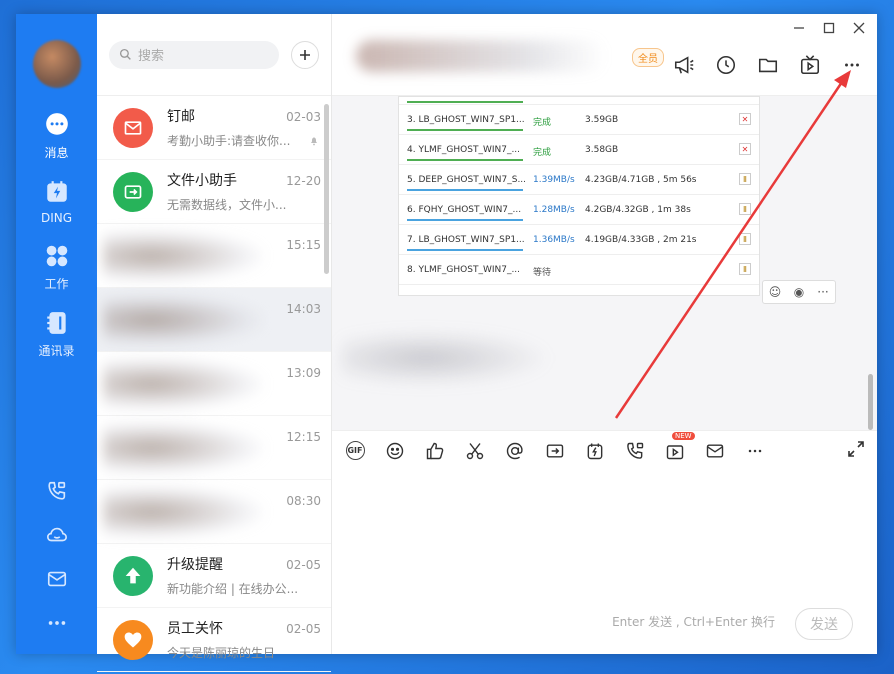  What do you see at coordinates (602, 150) in the screenshot?
I see `download-size: 3.58GB` at bounding box center [602, 150].